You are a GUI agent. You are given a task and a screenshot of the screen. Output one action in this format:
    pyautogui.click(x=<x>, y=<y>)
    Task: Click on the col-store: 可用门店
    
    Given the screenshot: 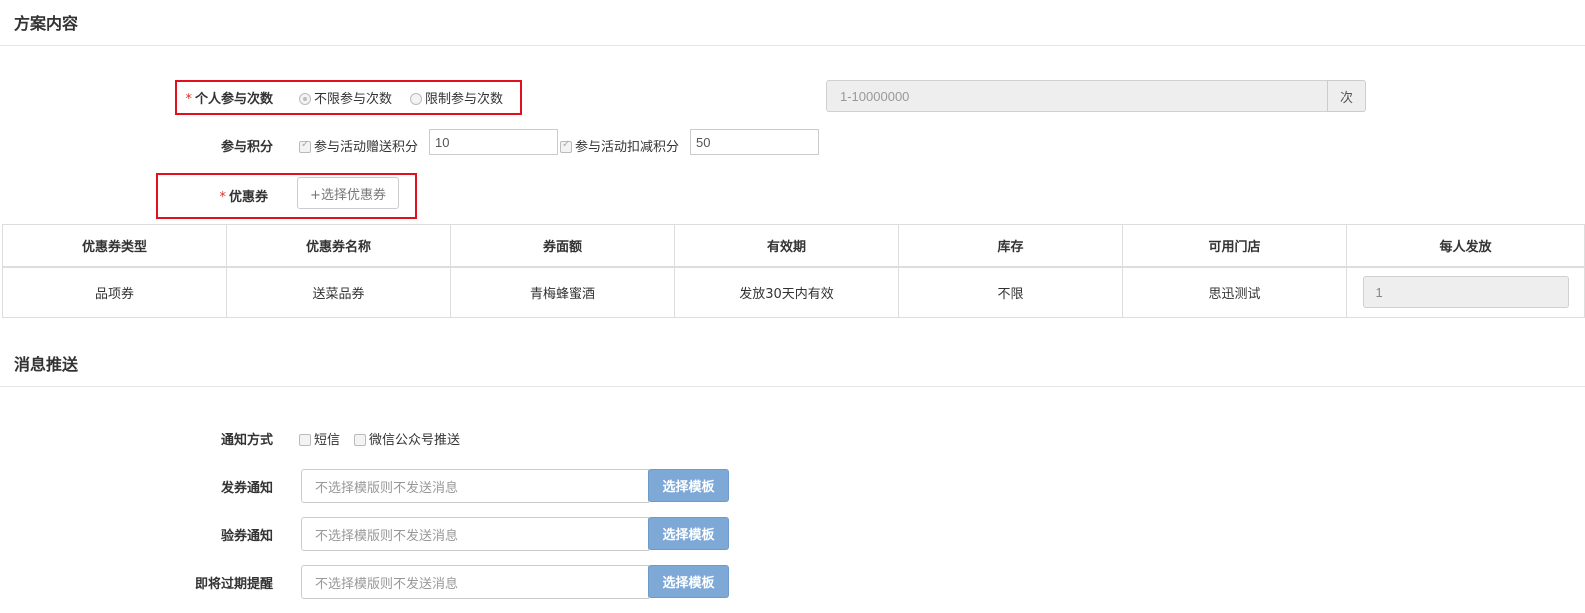 What is the action you would take?
    pyautogui.click(x=1234, y=246)
    